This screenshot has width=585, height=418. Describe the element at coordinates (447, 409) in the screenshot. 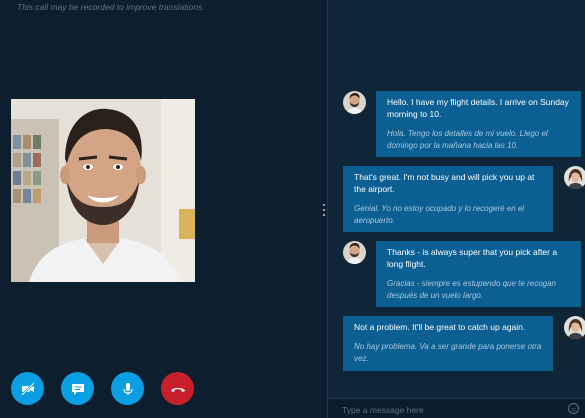

I see `message-input` at that location.